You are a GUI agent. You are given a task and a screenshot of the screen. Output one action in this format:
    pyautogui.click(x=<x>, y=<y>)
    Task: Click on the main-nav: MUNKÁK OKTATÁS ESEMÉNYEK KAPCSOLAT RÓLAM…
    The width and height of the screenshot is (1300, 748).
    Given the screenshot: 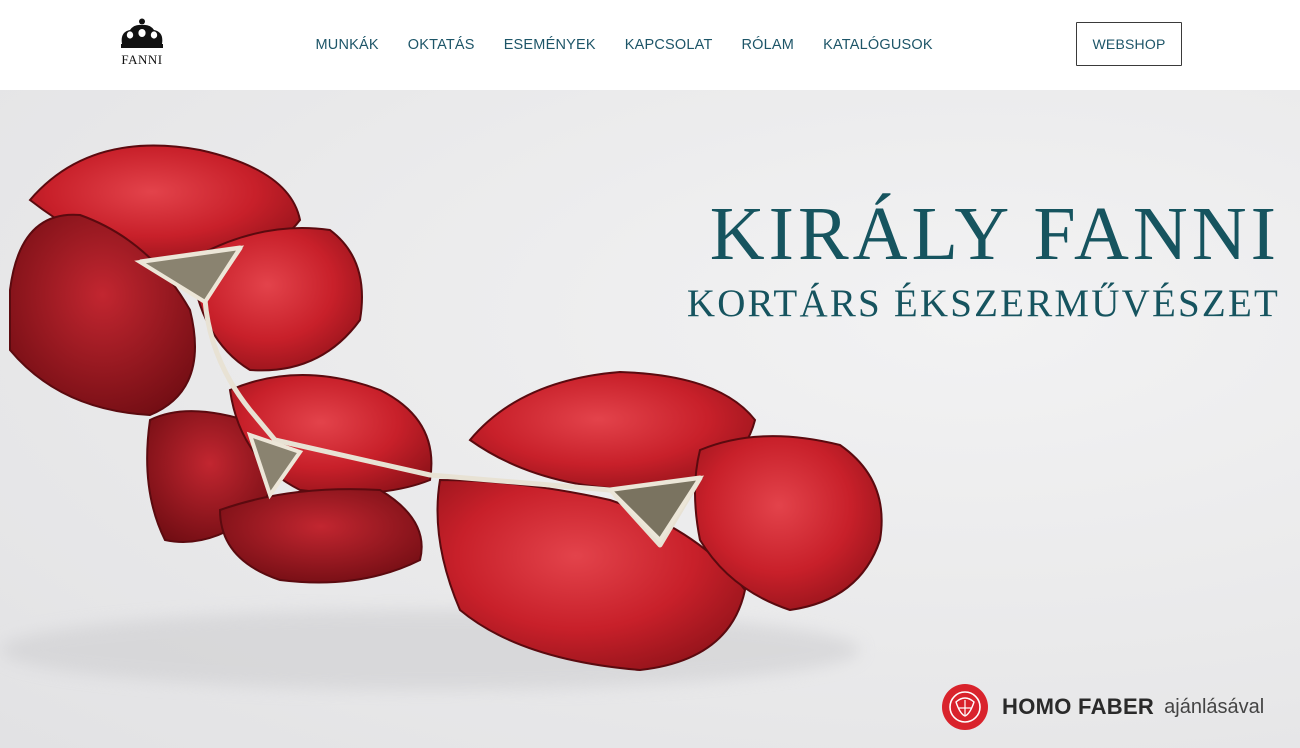 What is the action you would take?
    pyautogui.click(x=624, y=45)
    